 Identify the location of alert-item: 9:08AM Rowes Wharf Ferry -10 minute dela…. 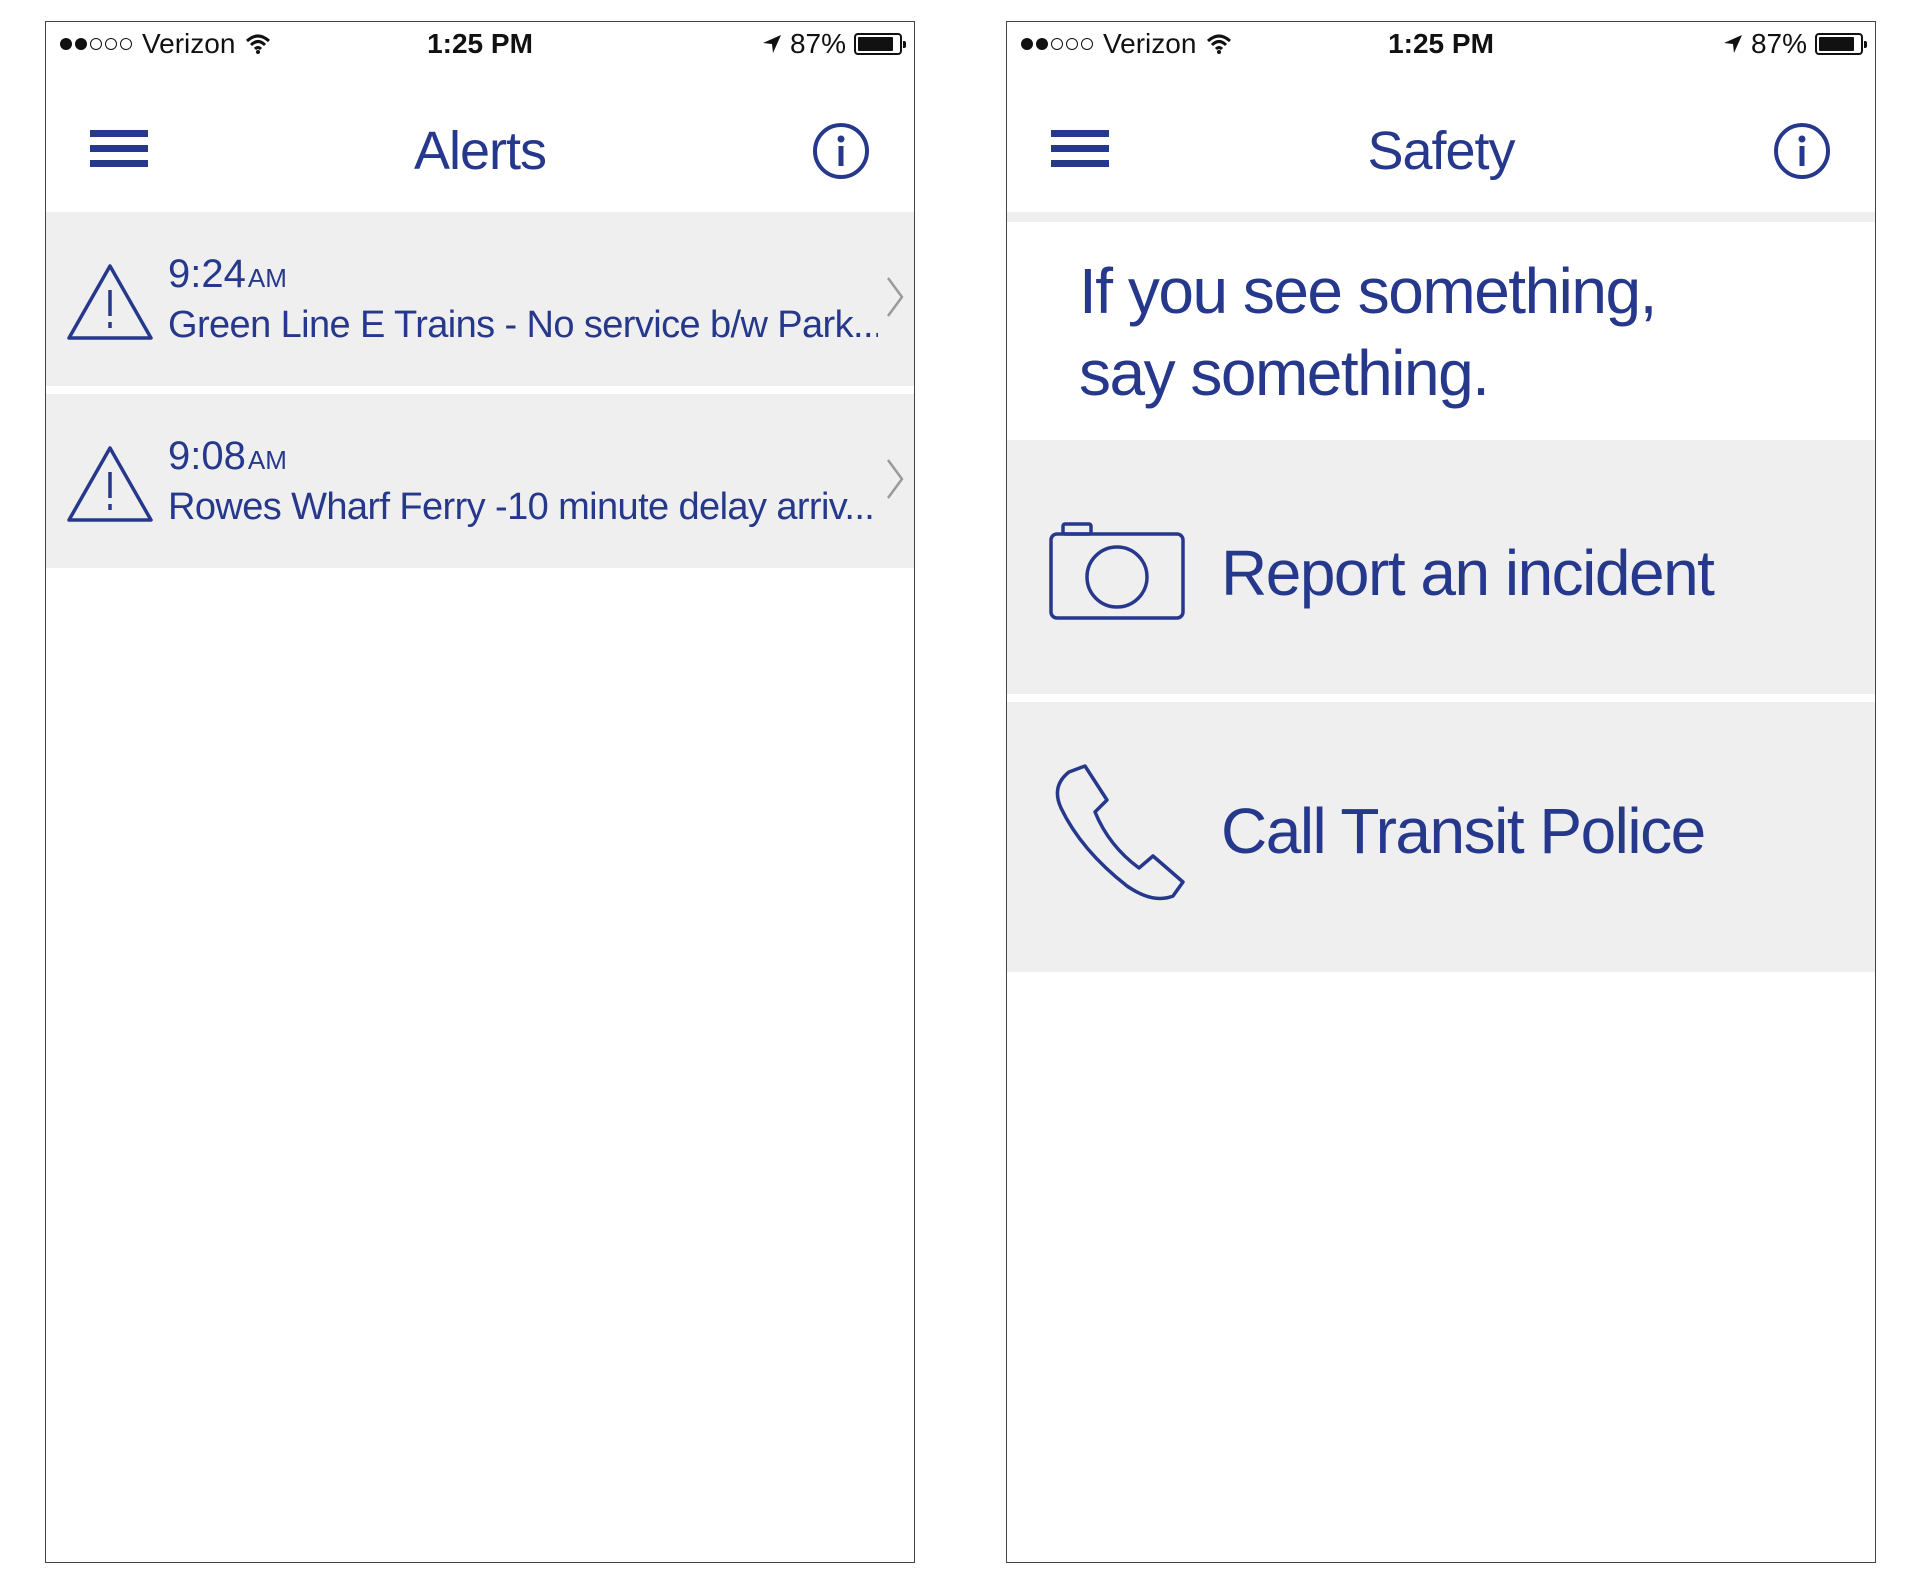
(480, 485).